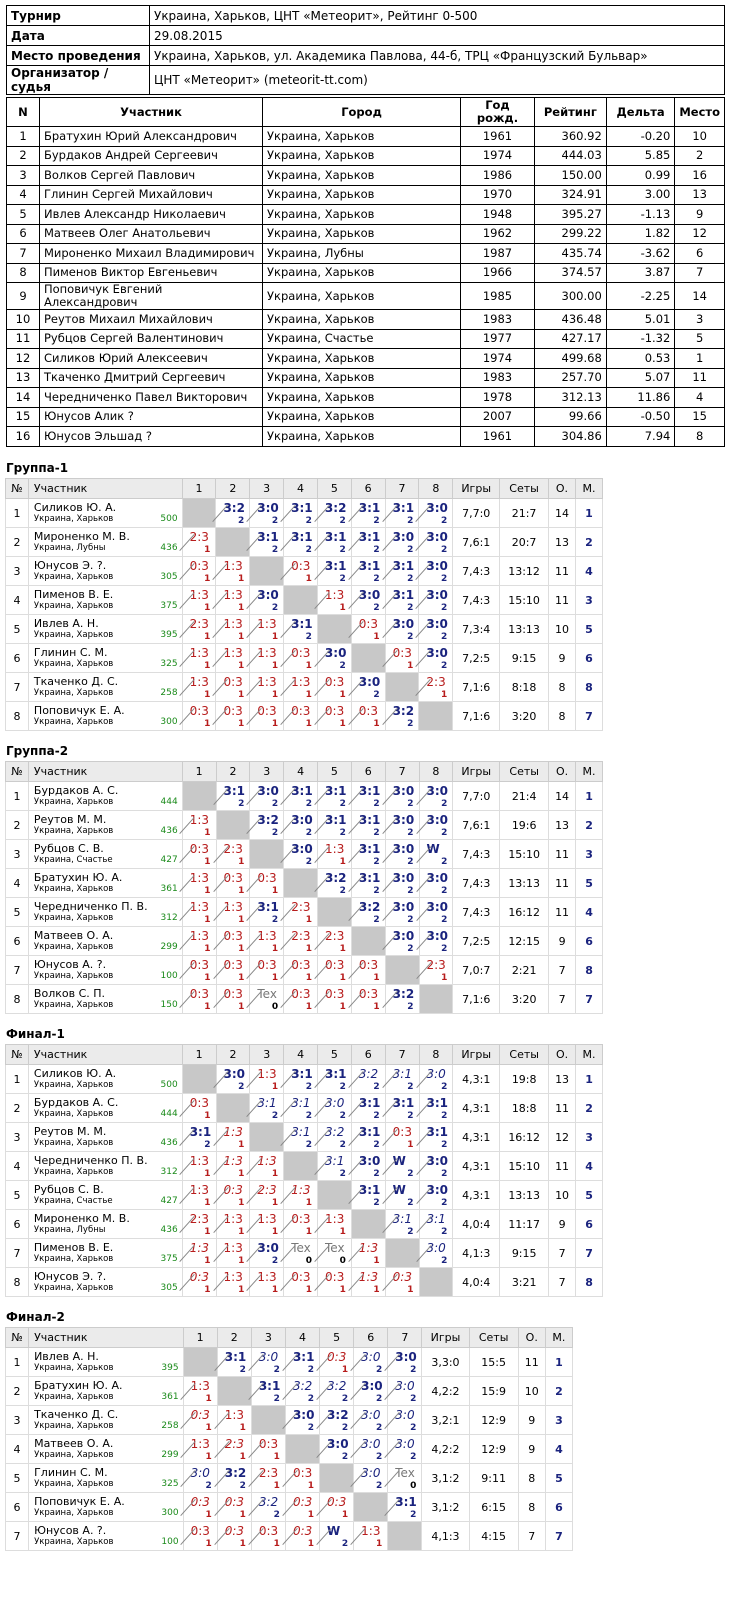  What do you see at coordinates (562, 513) in the screenshot?
I see `points-cell: 14` at bounding box center [562, 513].